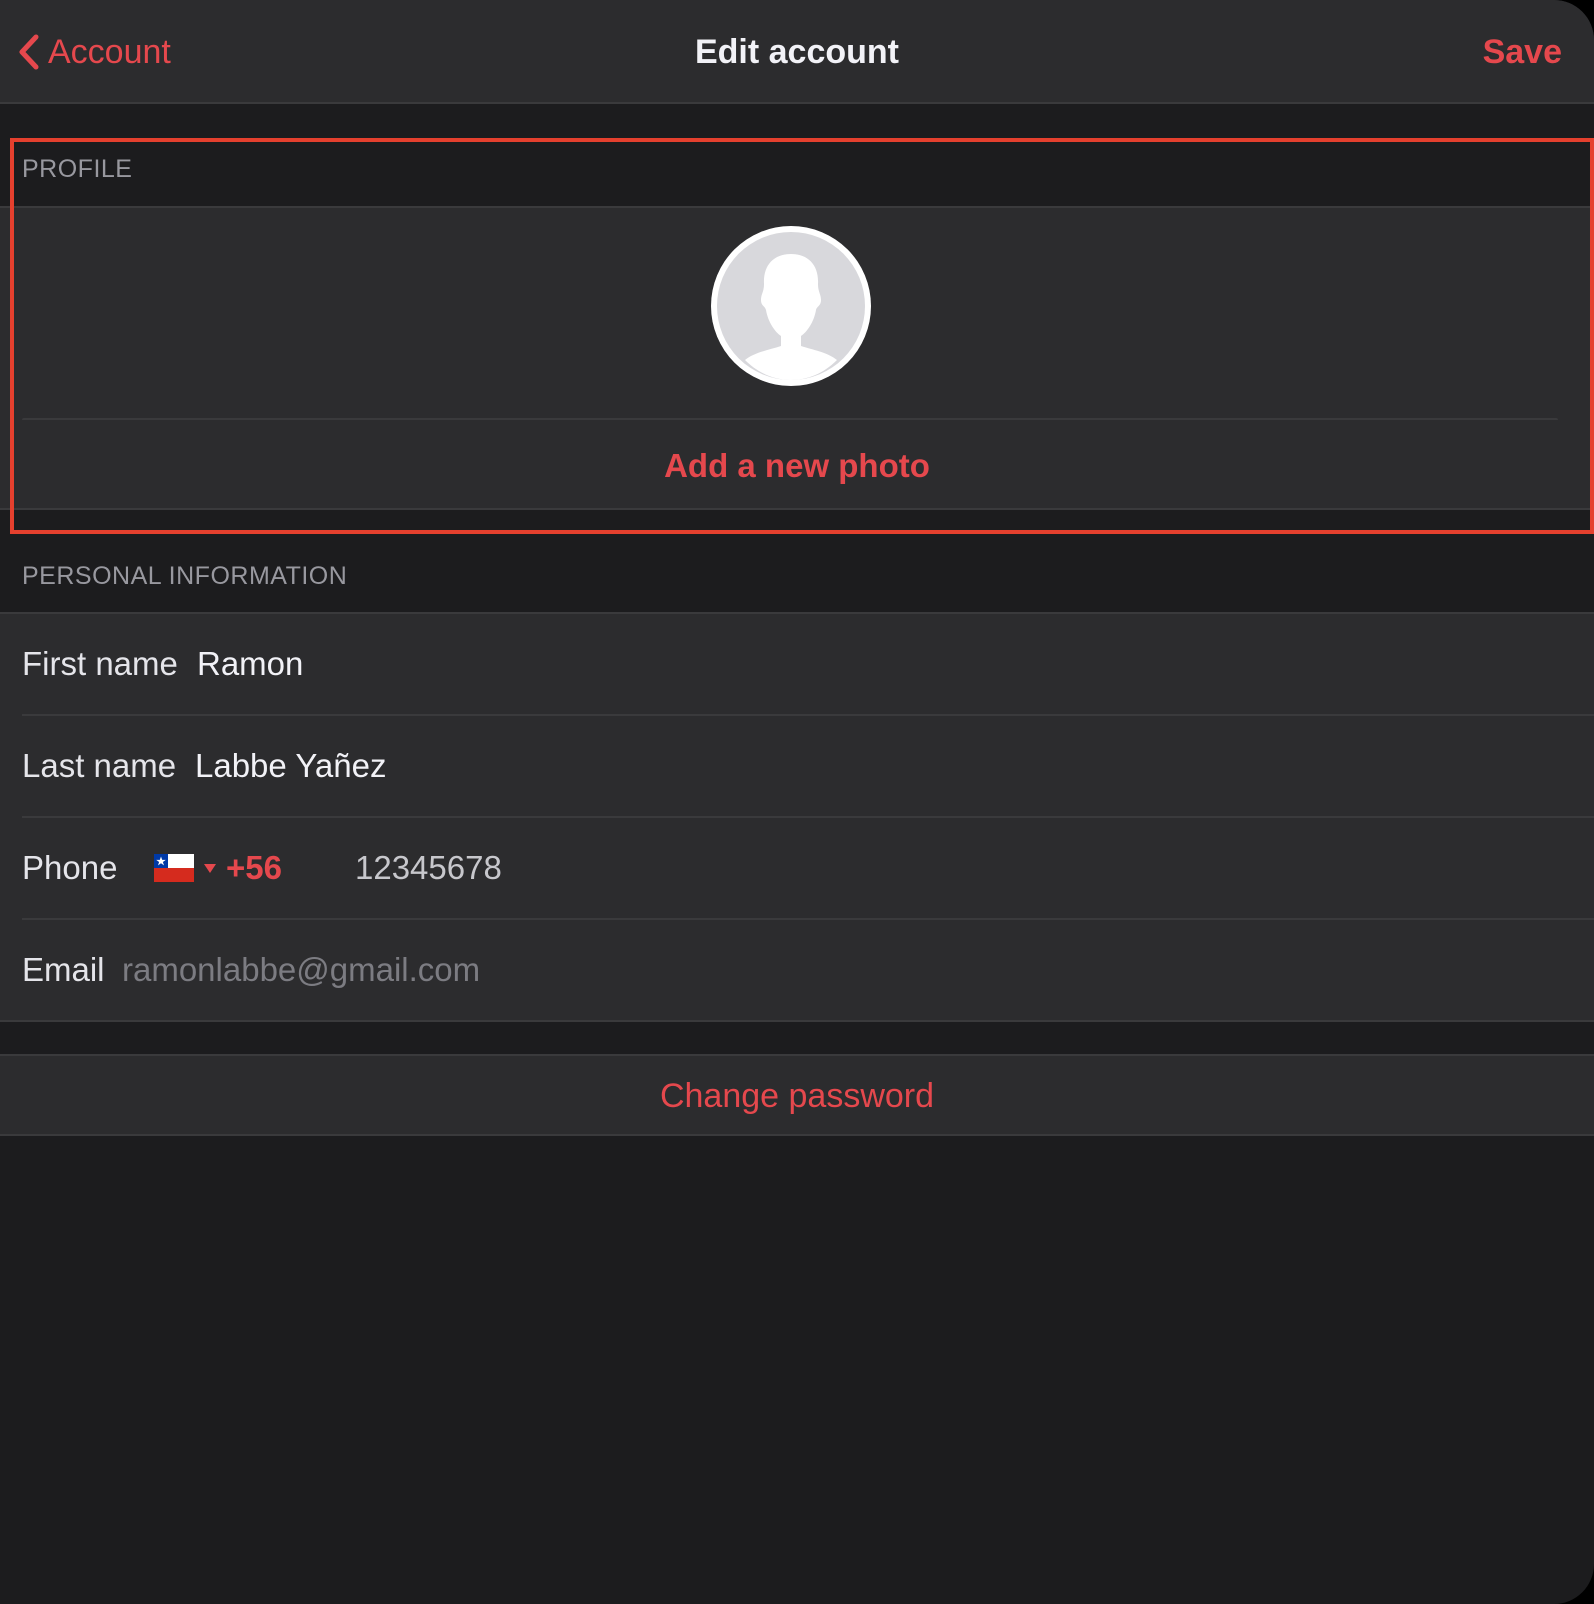 The width and height of the screenshot is (1594, 1604). What do you see at coordinates (100, 663) in the screenshot?
I see `first-name-label: First name` at bounding box center [100, 663].